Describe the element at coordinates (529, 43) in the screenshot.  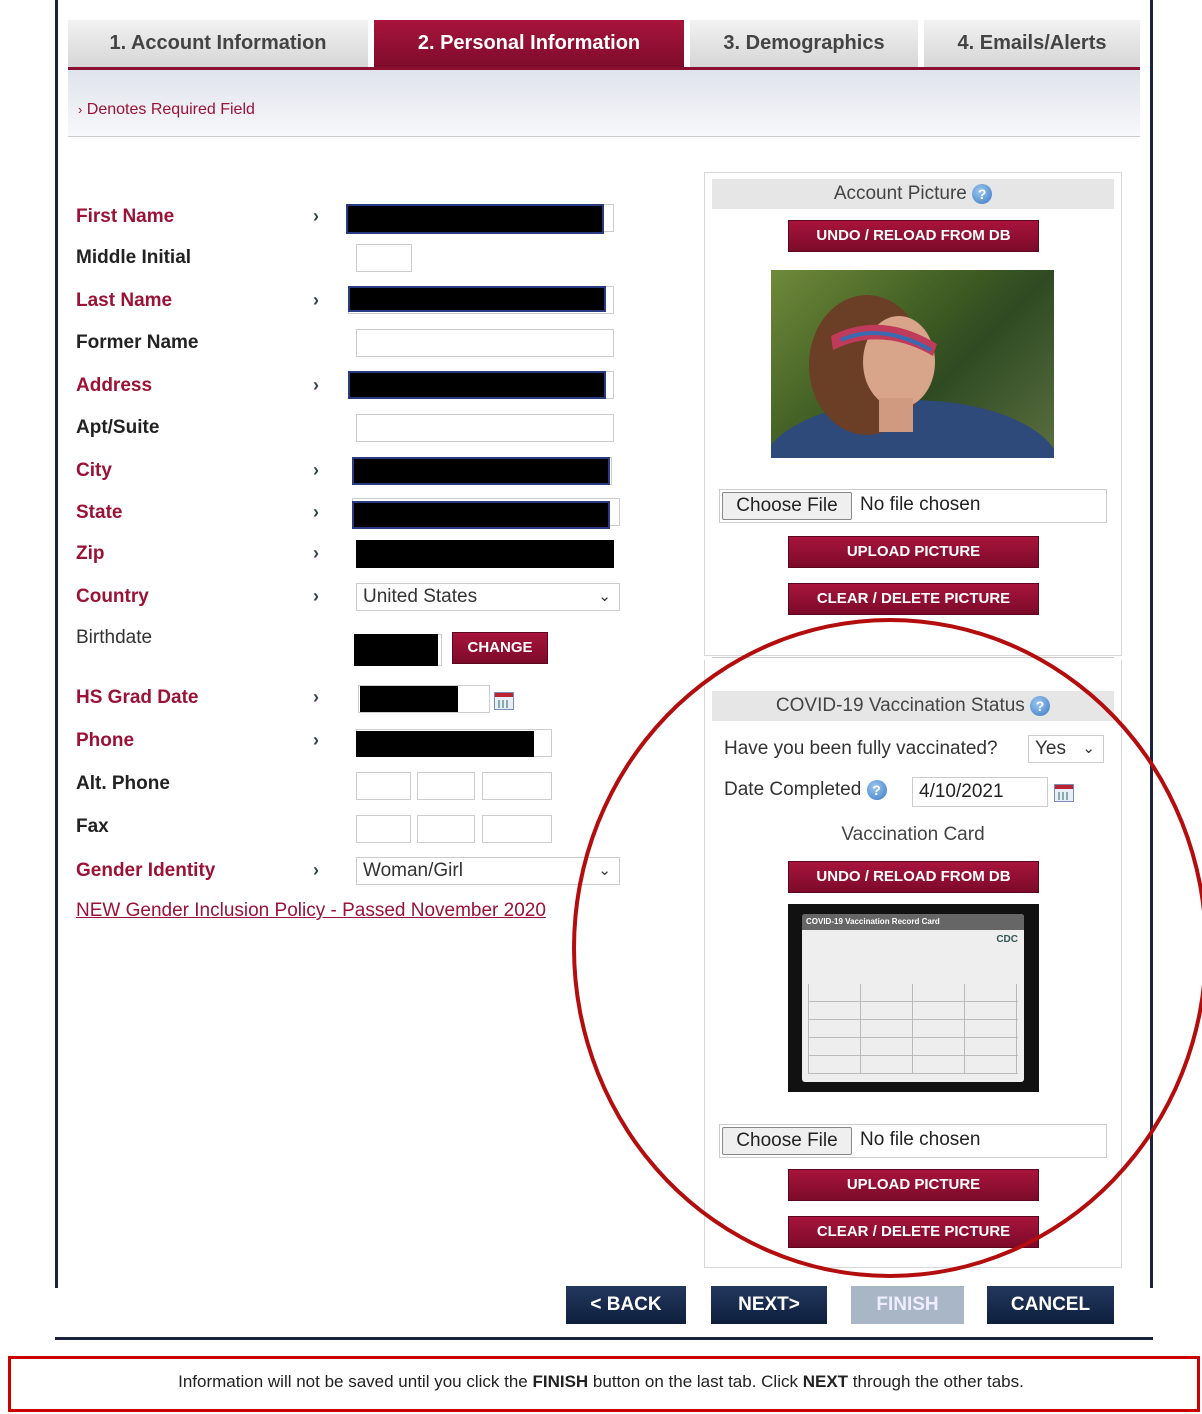
I see `tab-personal-information: 2. Personal Information` at that location.